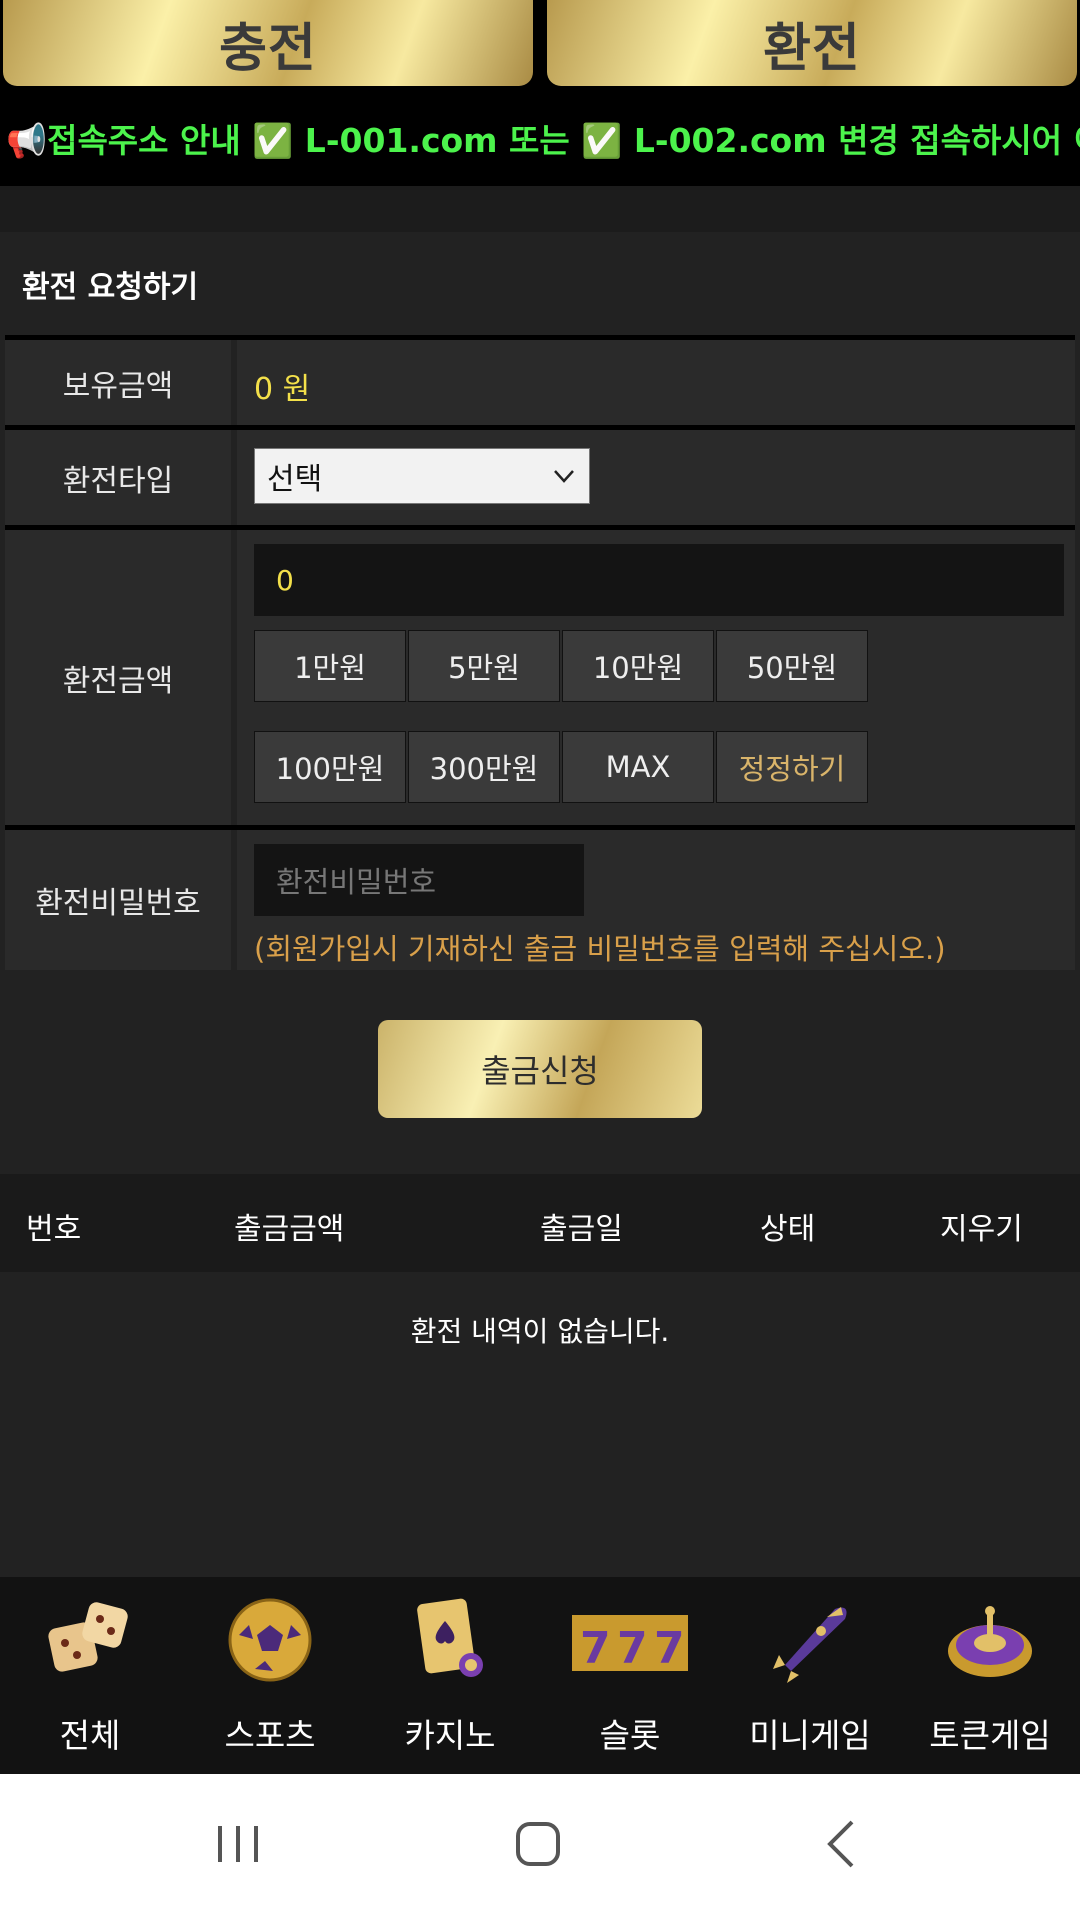  What do you see at coordinates (540, 209) in the screenshot?
I see `spacer` at bounding box center [540, 209].